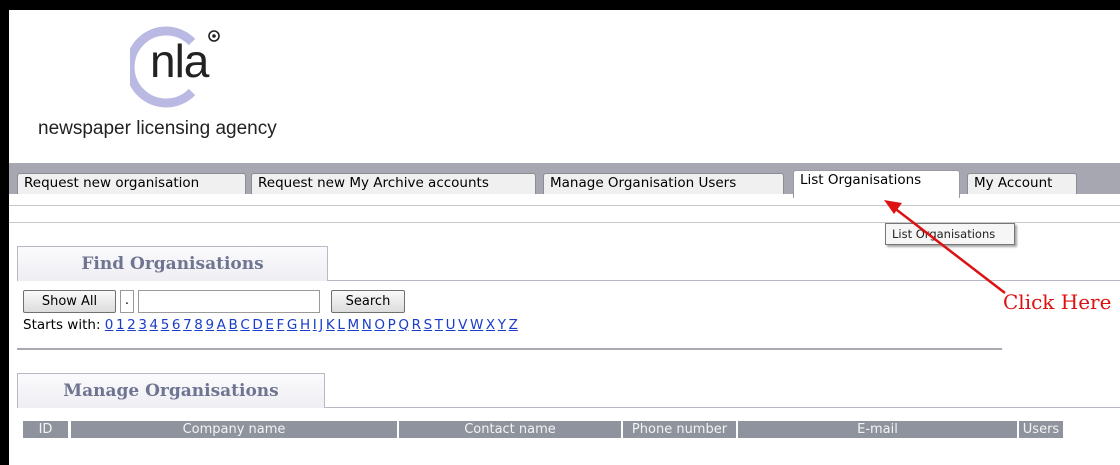 This screenshot has height=465, width=1120. What do you see at coordinates (513, 325) in the screenshot?
I see `letter-link: Z` at bounding box center [513, 325].